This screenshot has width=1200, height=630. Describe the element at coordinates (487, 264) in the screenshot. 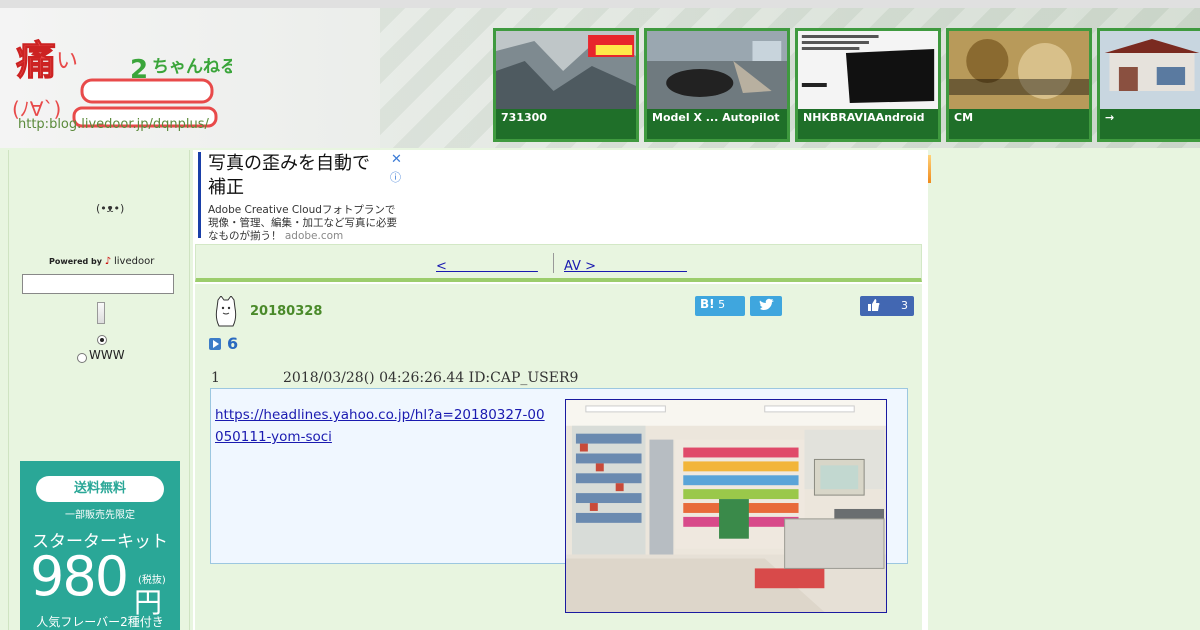

I see `prev-article-link: <` at that location.